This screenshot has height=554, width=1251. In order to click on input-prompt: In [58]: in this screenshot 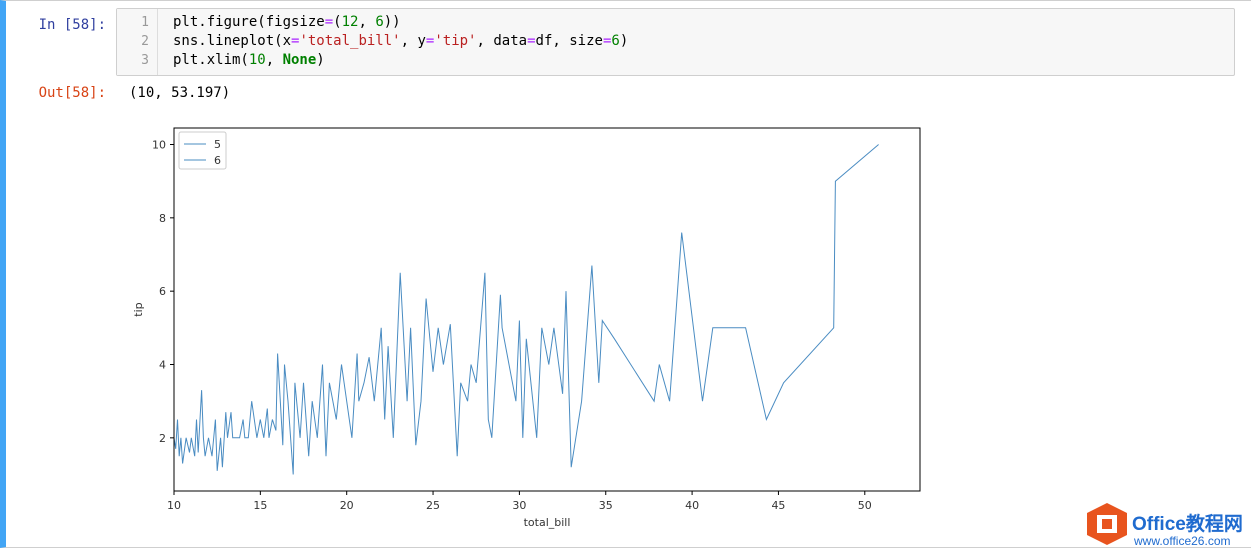, I will do `click(72, 25)`.